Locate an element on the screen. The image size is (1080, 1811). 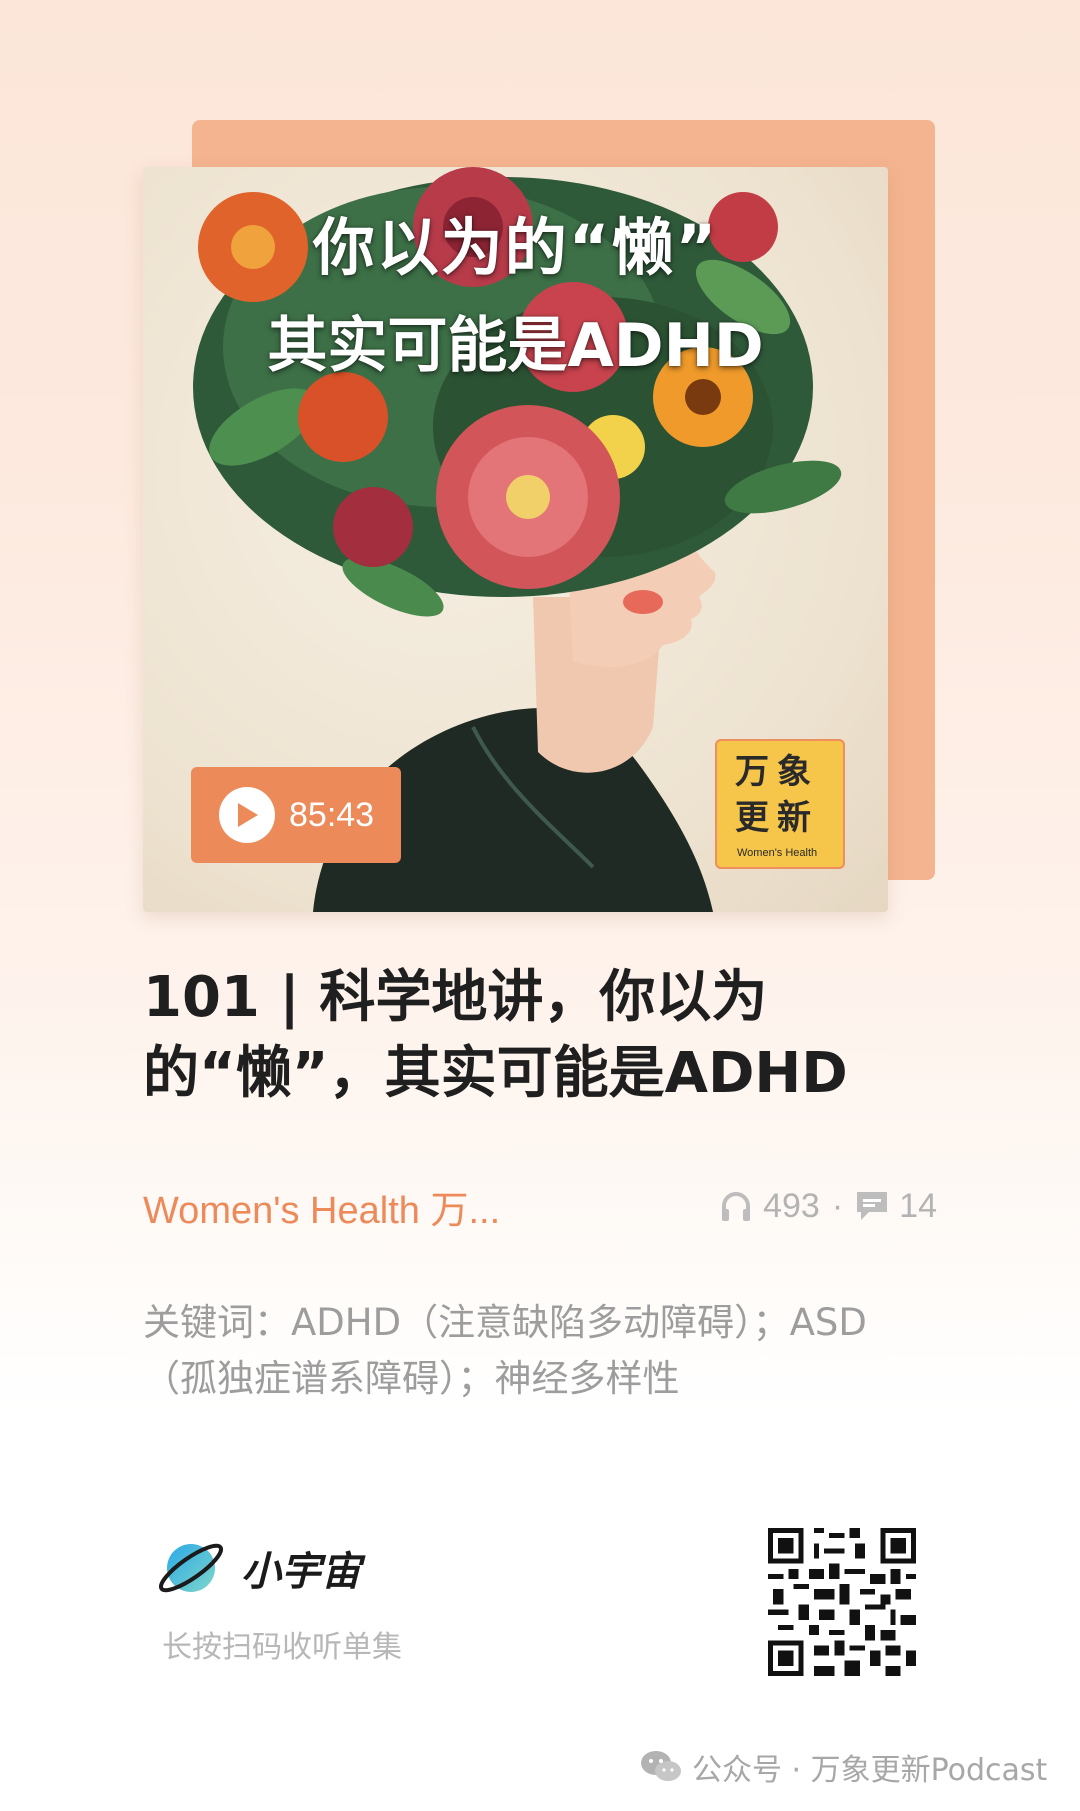
play-icon is located at coordinates (247, 815).